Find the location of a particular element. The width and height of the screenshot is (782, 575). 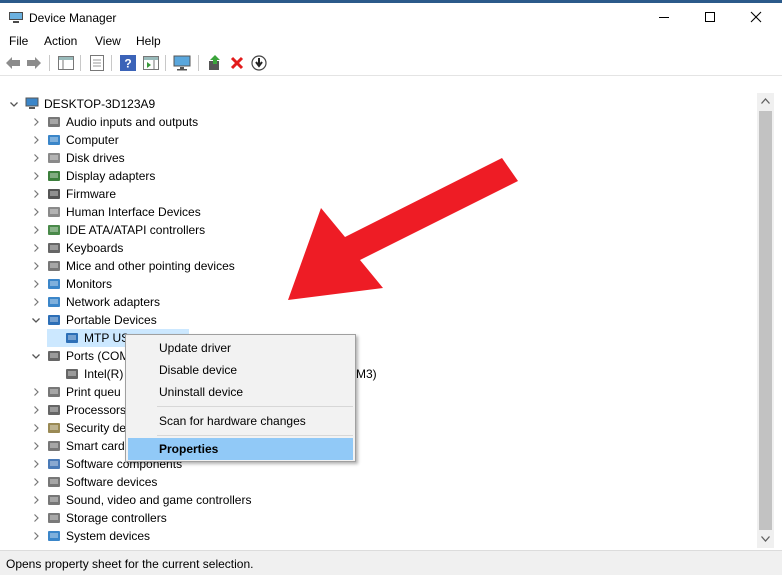

software-device-icon is located at coordinates (54, 482).